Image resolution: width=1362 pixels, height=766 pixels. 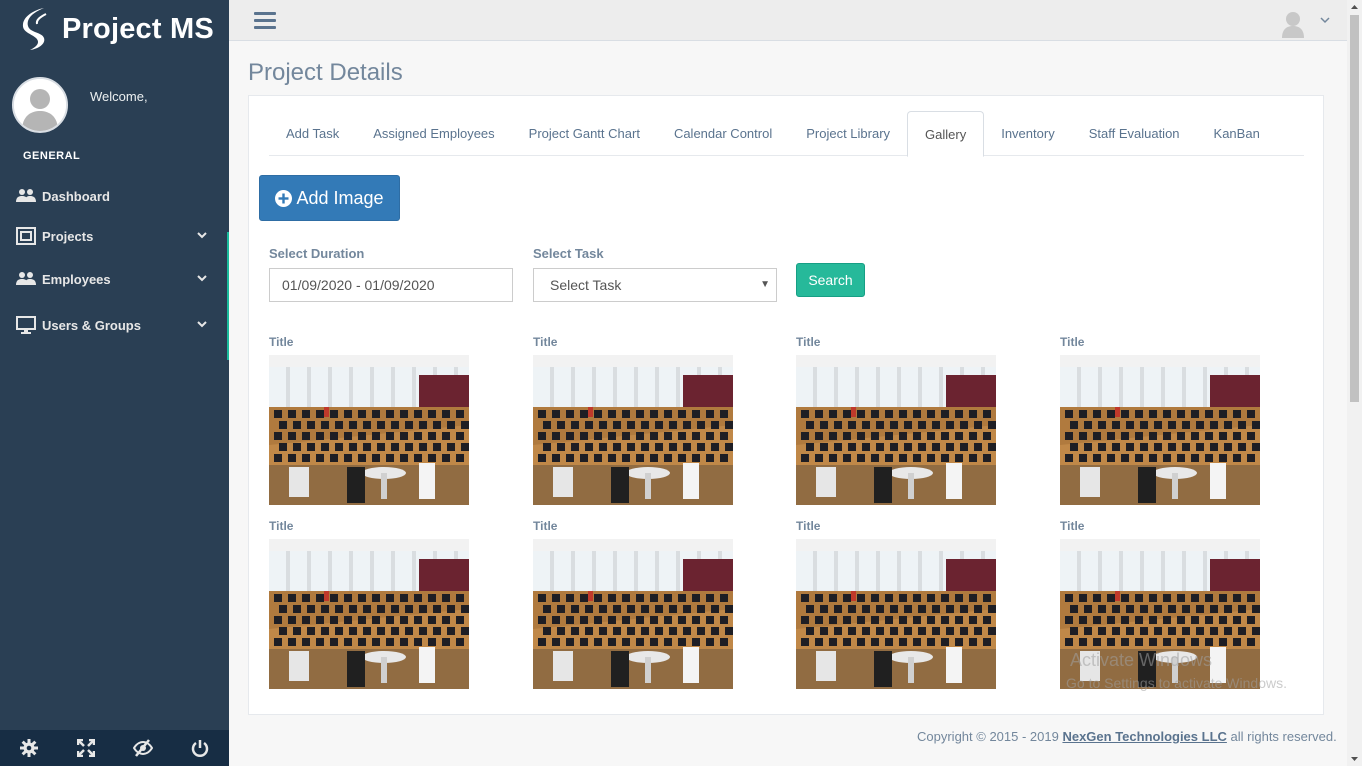 What do you see at coordinates (1141, 660) in the screenshot?
I see `windows-watermark-title: Activate Windows` at bounding box center [1141, 660].